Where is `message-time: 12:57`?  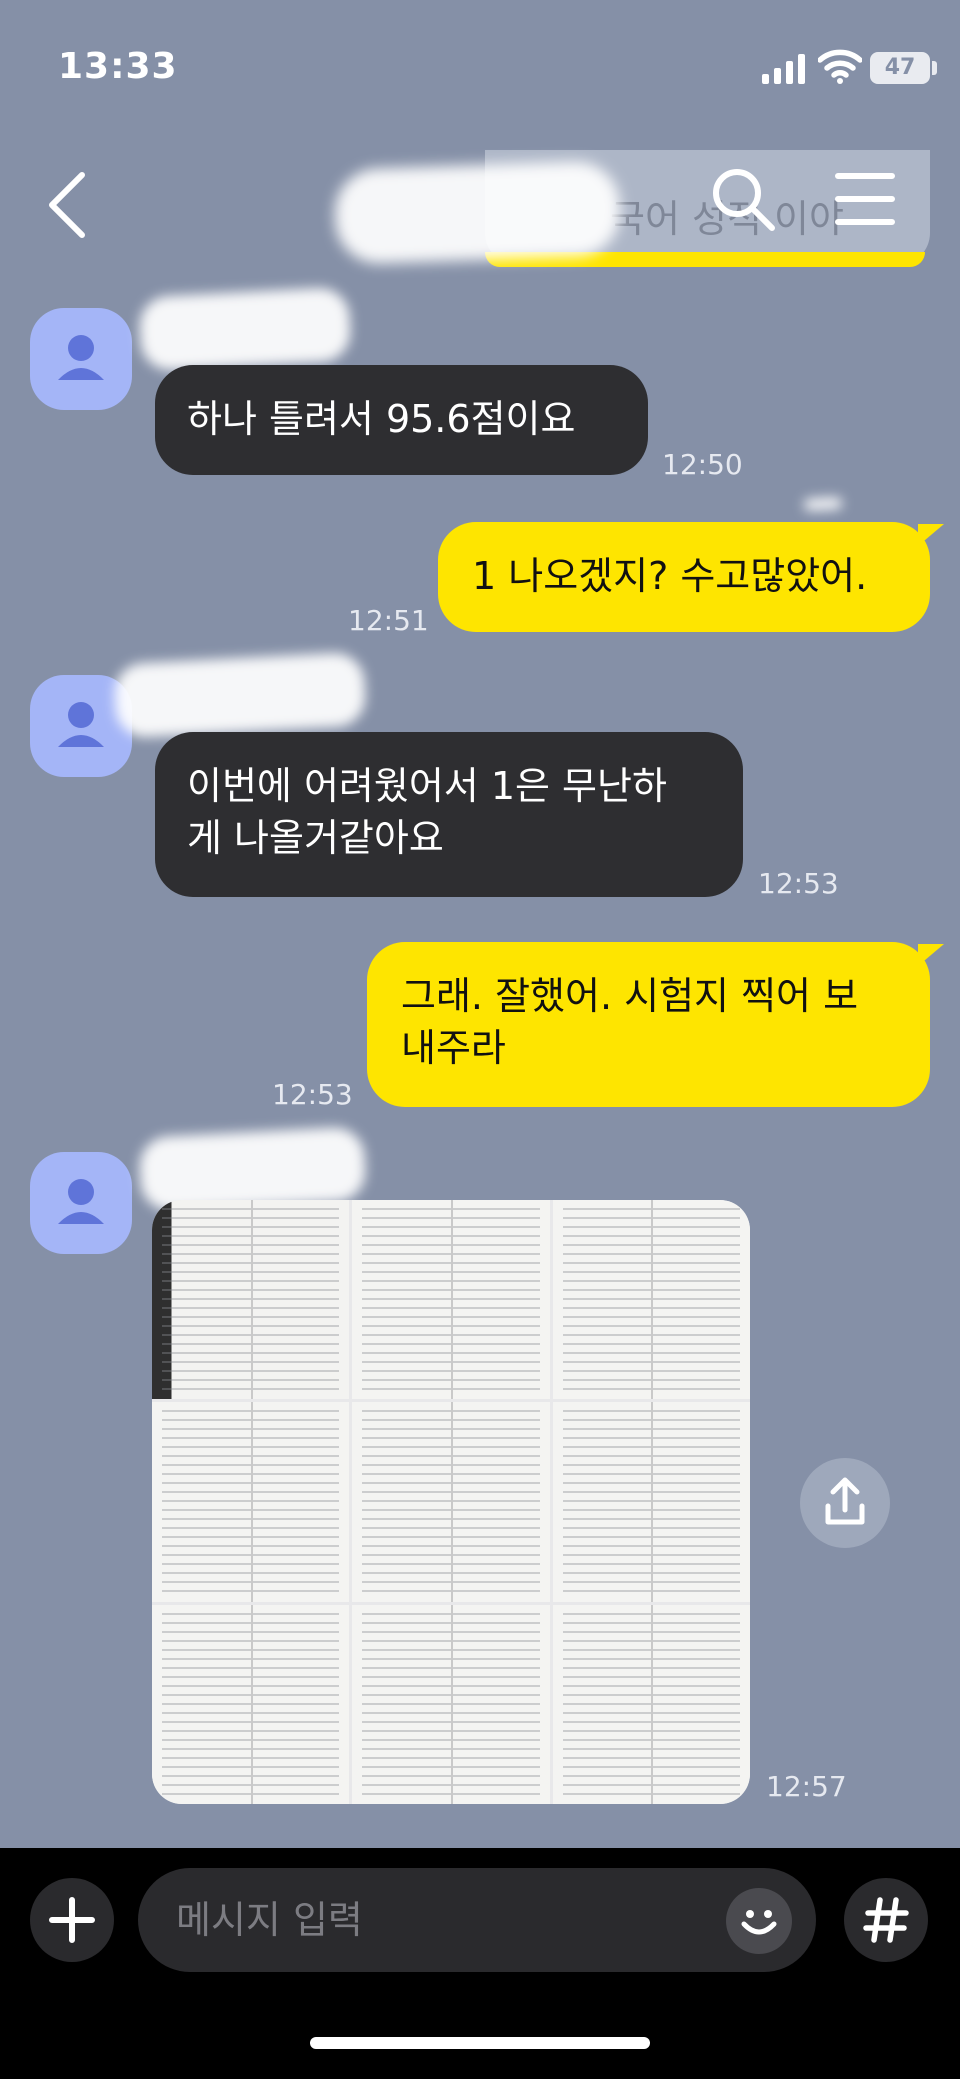
message-time: 12:57 is located at coordinates (806, 1786).